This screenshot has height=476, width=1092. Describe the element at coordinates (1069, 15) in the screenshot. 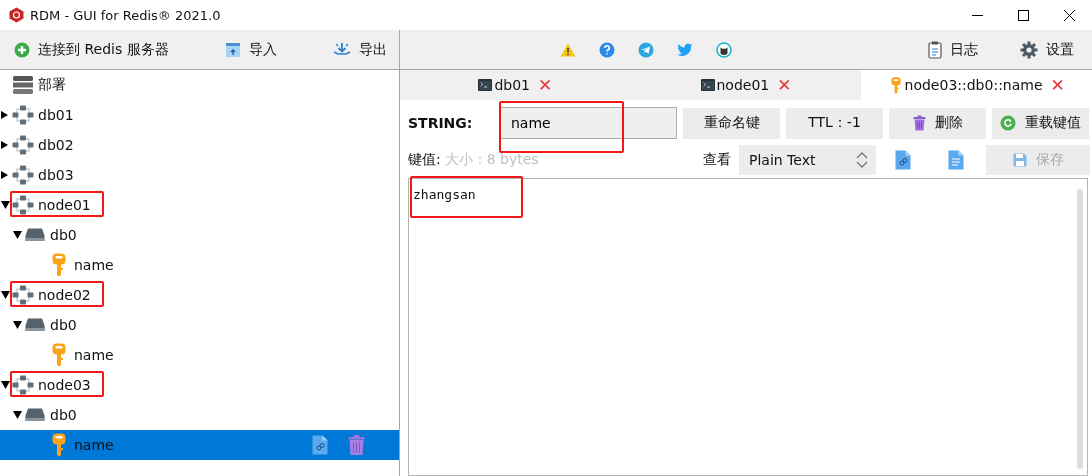

I see `close-icon` at that location.